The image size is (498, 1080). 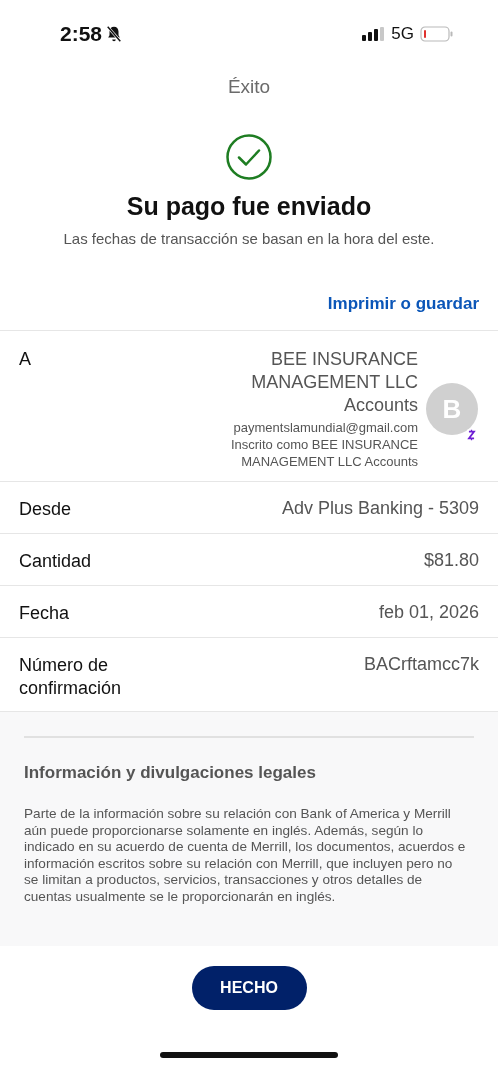 What do you see at coordinates (55, 561) in the screenshot?
I see `row-label: Cantidad` at bounding box center [55, 561].